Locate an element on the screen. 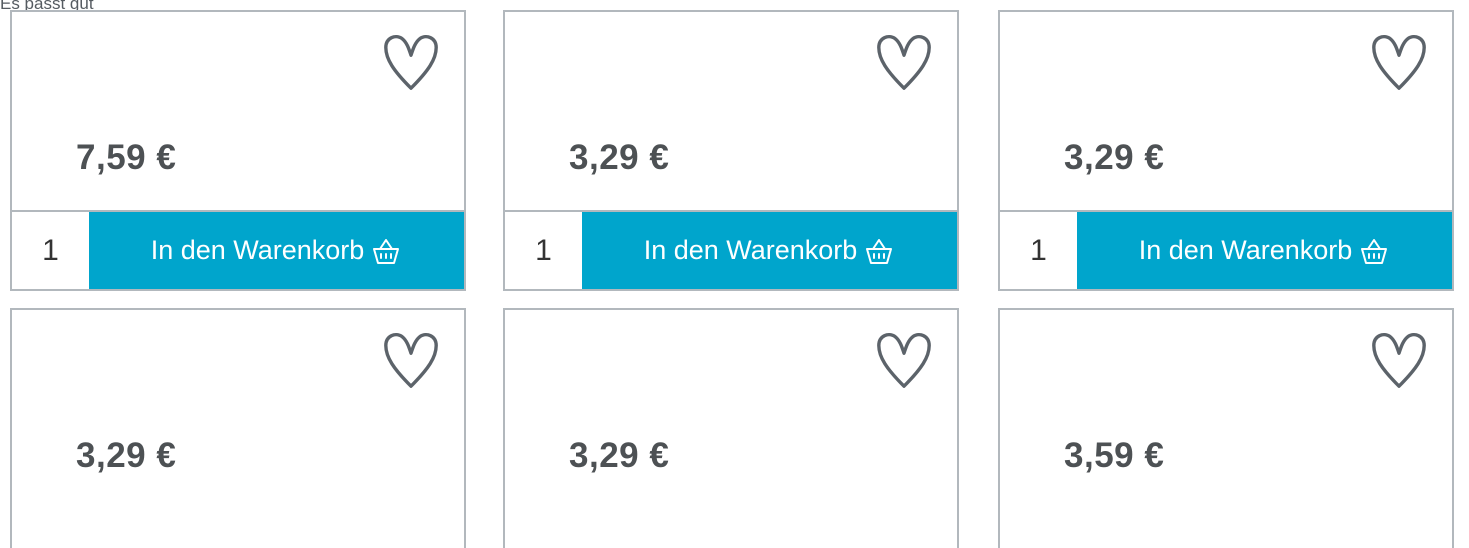 The height and width of the screenshot is (548, 1469). product-card: 3,59 € is located at coordinates (1226, 428).